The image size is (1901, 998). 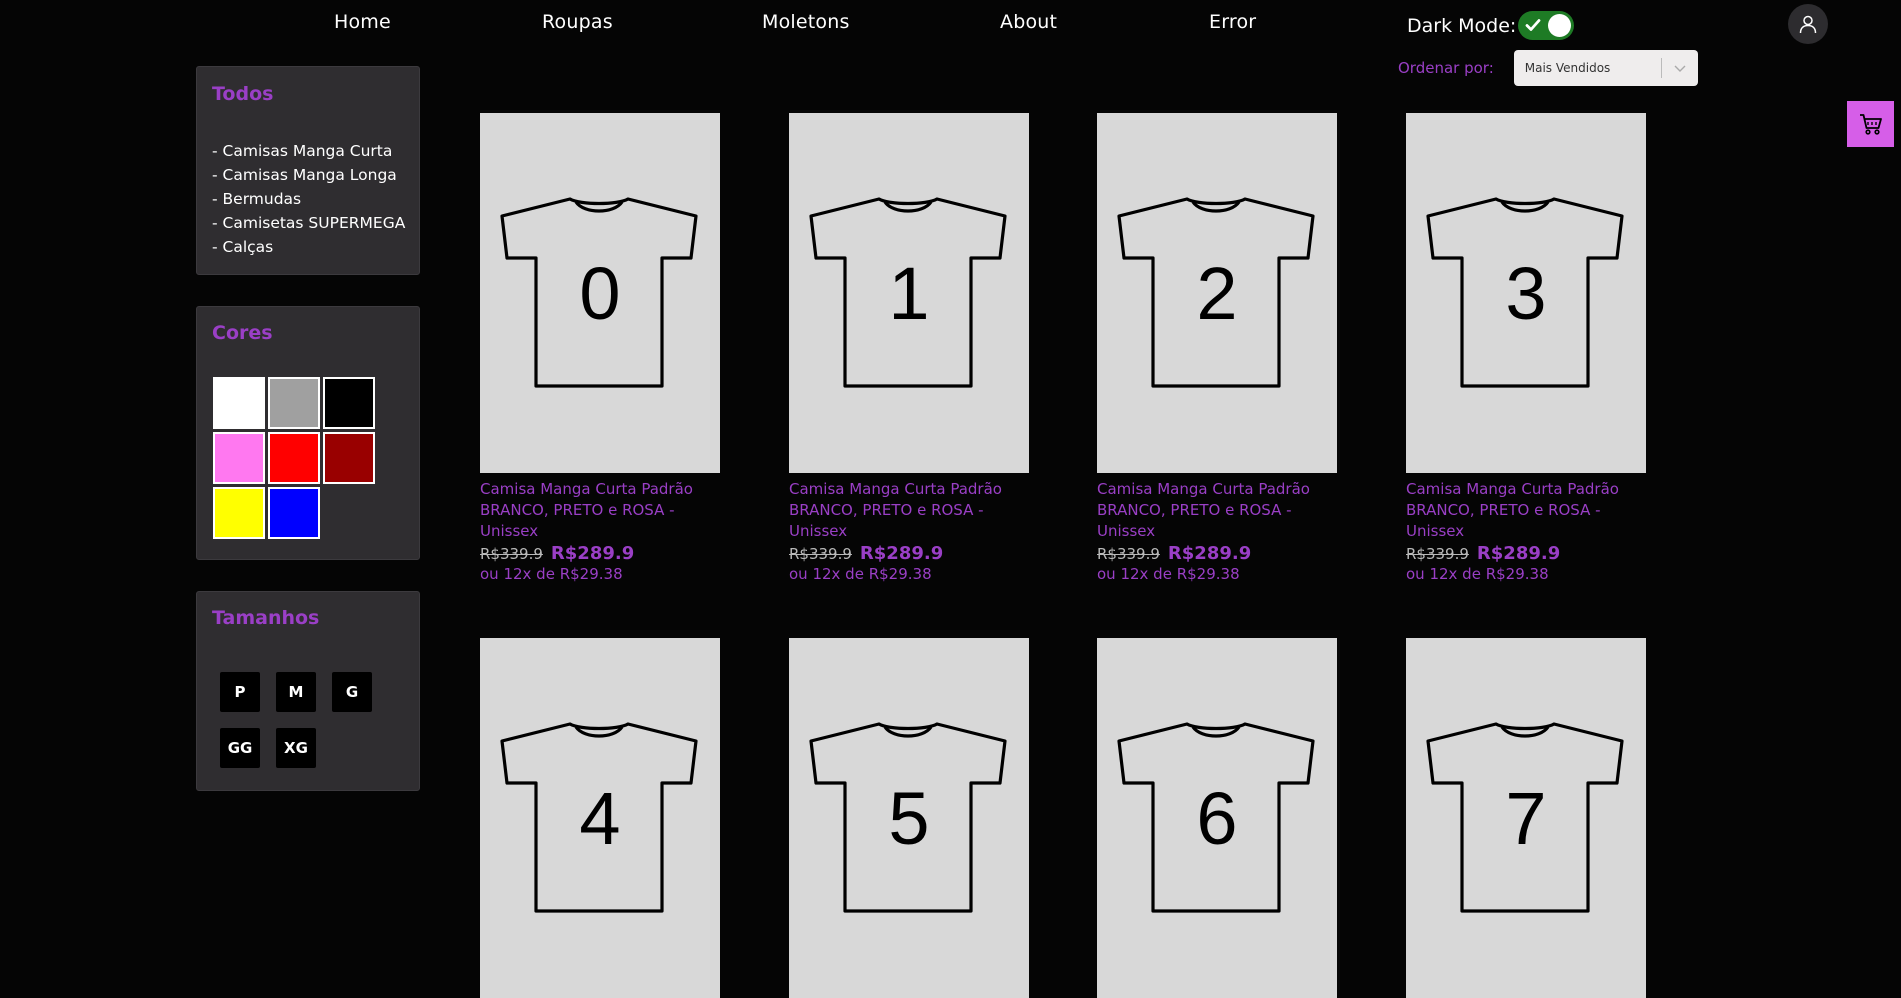 What do you see at coordinates (242, 94) in the screenshot?
I see `categories-title: Todos` at bounding box center [242, 94].